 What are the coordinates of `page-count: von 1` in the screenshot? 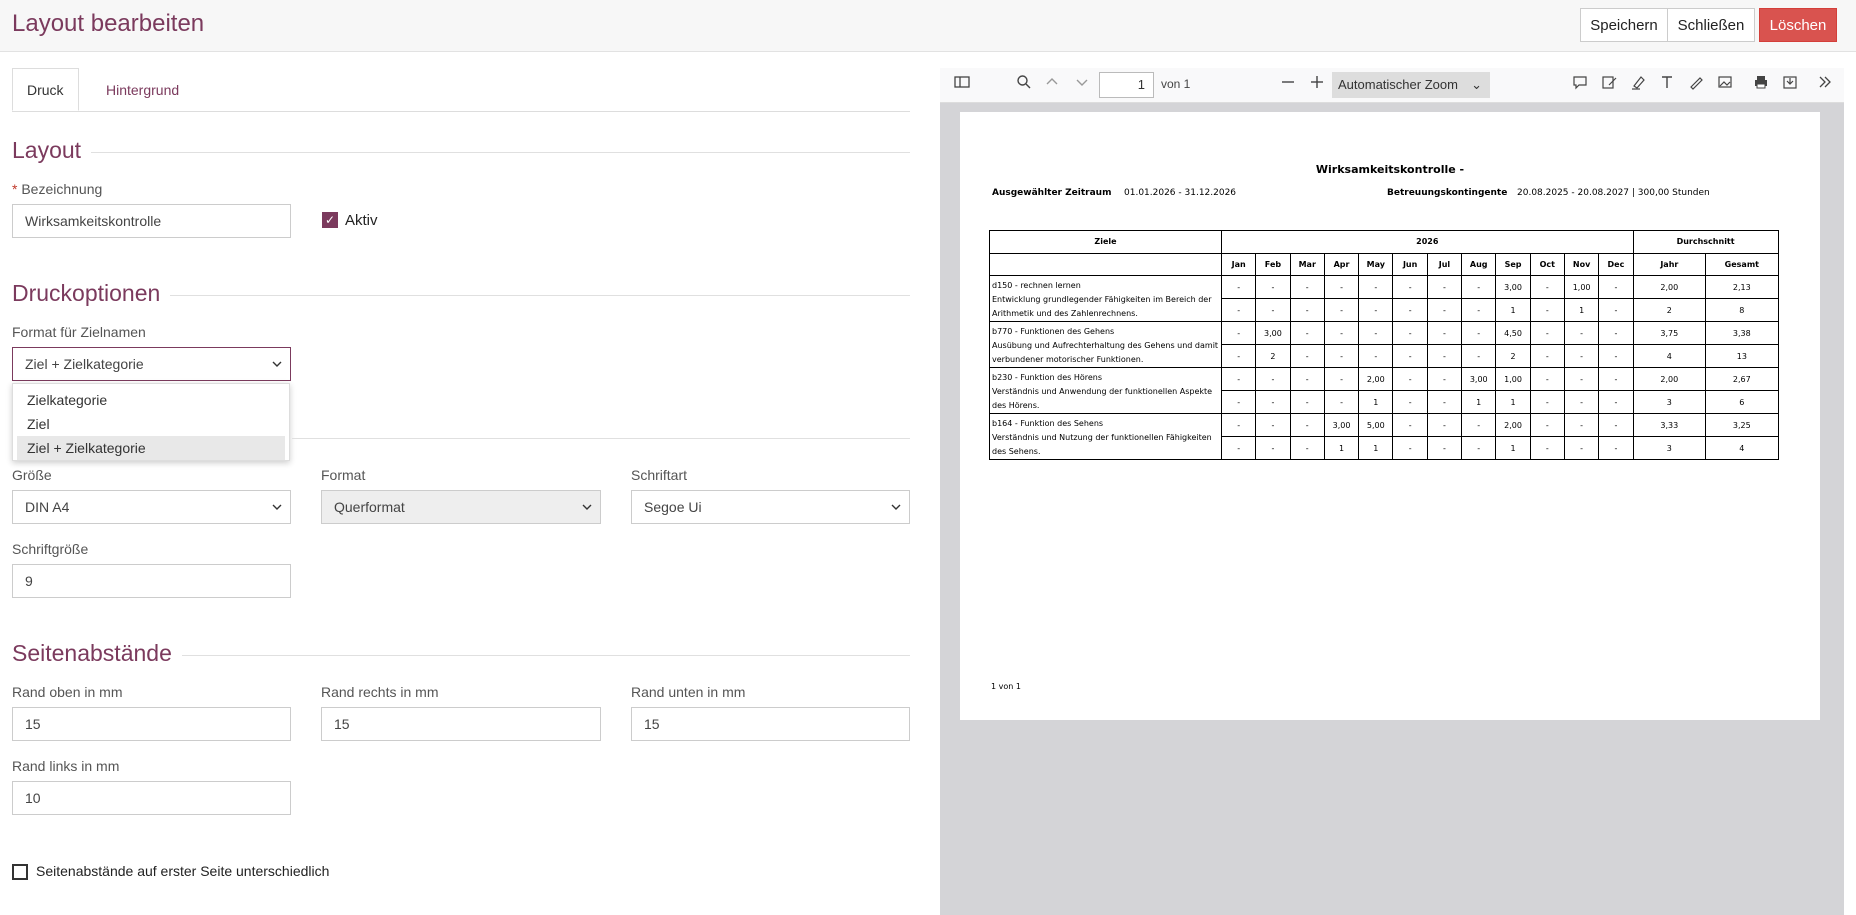 It's located at (1176, 84).